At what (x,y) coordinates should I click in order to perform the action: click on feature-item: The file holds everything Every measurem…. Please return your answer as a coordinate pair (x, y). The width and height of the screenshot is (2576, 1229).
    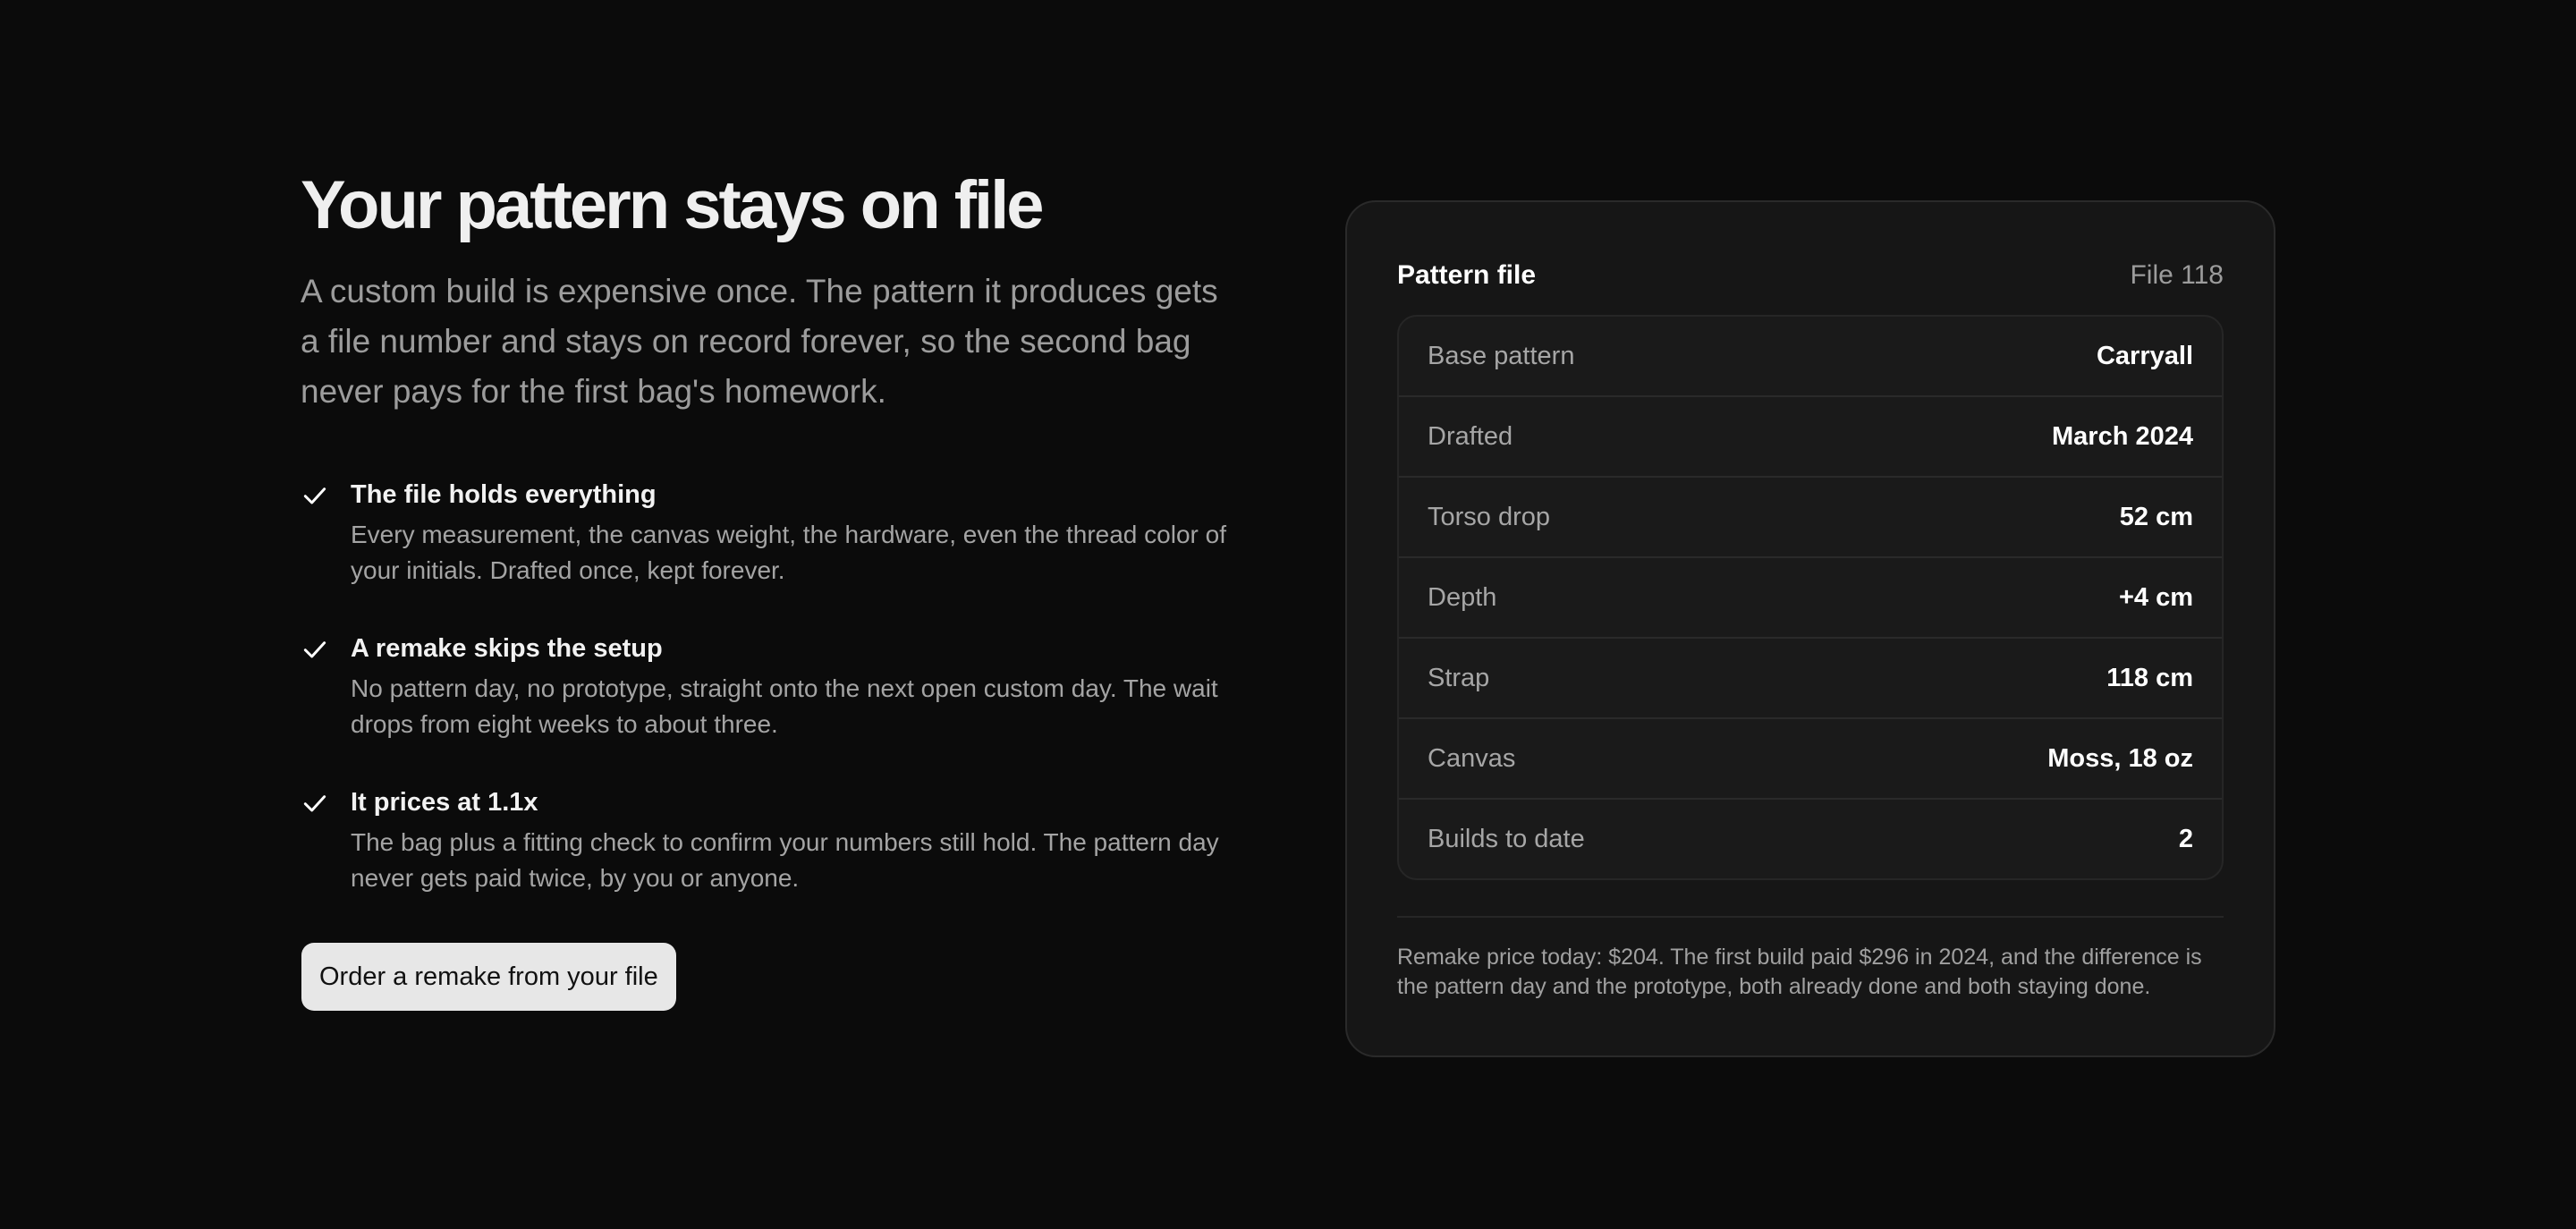
    Looking at the image, I should click on (775, 533).